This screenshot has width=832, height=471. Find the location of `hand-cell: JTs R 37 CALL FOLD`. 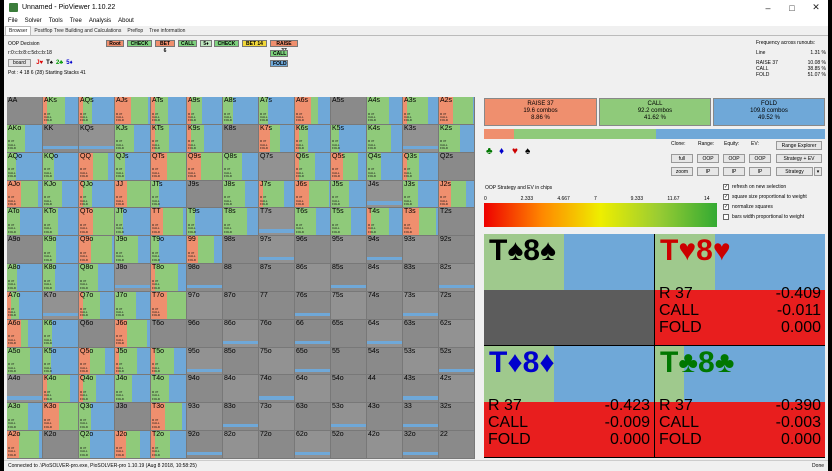

hand-cell: JTs R 37 CALL FOLD is located at coordinates (168, 194).